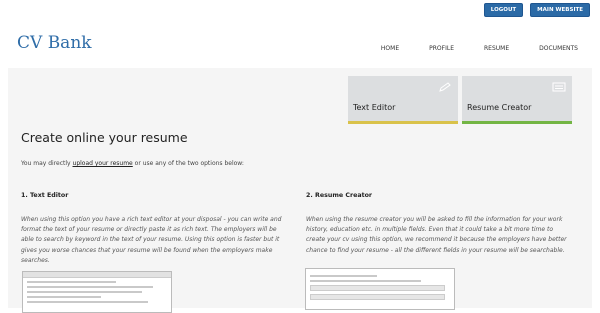  Describe the element at coordinates (441, 48) in the screenshot. I see `nav-item-profile: PROFILE` at that location.